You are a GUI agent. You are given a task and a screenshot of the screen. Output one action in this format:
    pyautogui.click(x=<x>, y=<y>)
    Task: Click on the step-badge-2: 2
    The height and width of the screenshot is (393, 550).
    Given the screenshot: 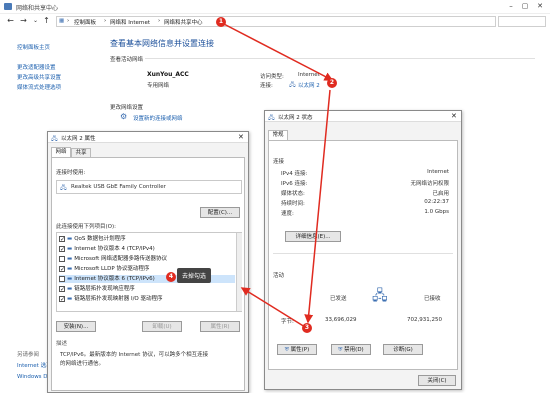 What is the action you would take?
    pyautogui.click(x=332, y=83)
    